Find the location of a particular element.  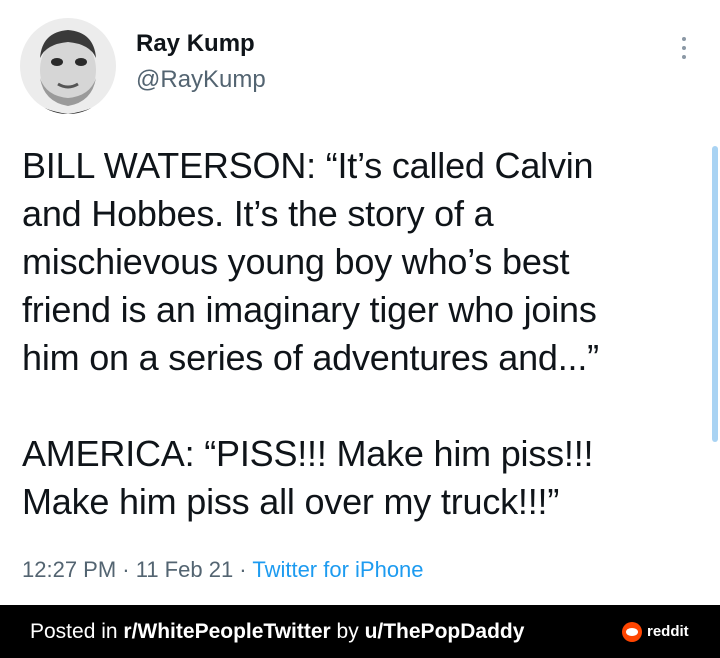

posted-in-label: Posted in is located at coordinates (77, 631).